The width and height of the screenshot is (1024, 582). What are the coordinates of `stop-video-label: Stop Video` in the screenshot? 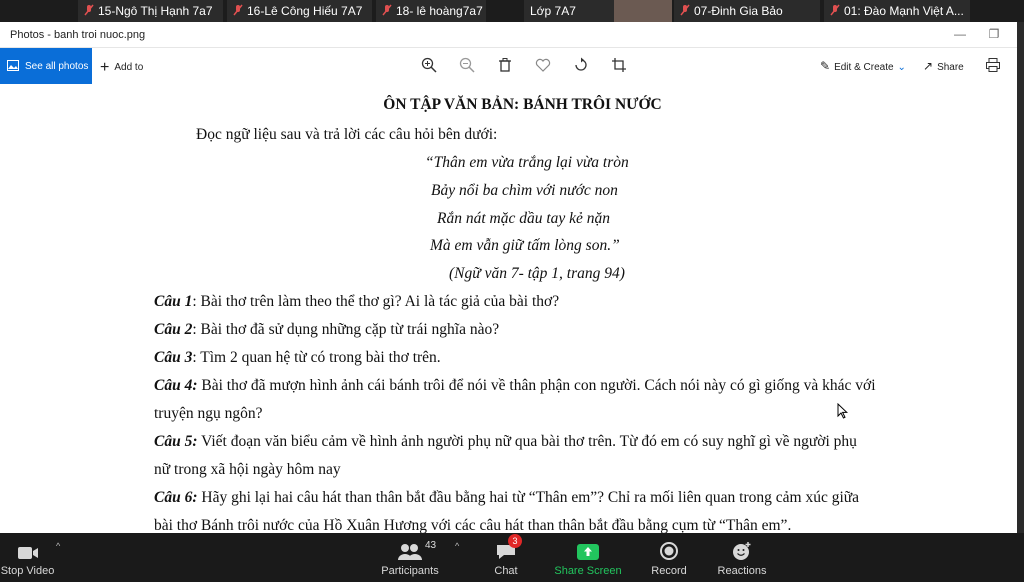 It's located at (27, 571).